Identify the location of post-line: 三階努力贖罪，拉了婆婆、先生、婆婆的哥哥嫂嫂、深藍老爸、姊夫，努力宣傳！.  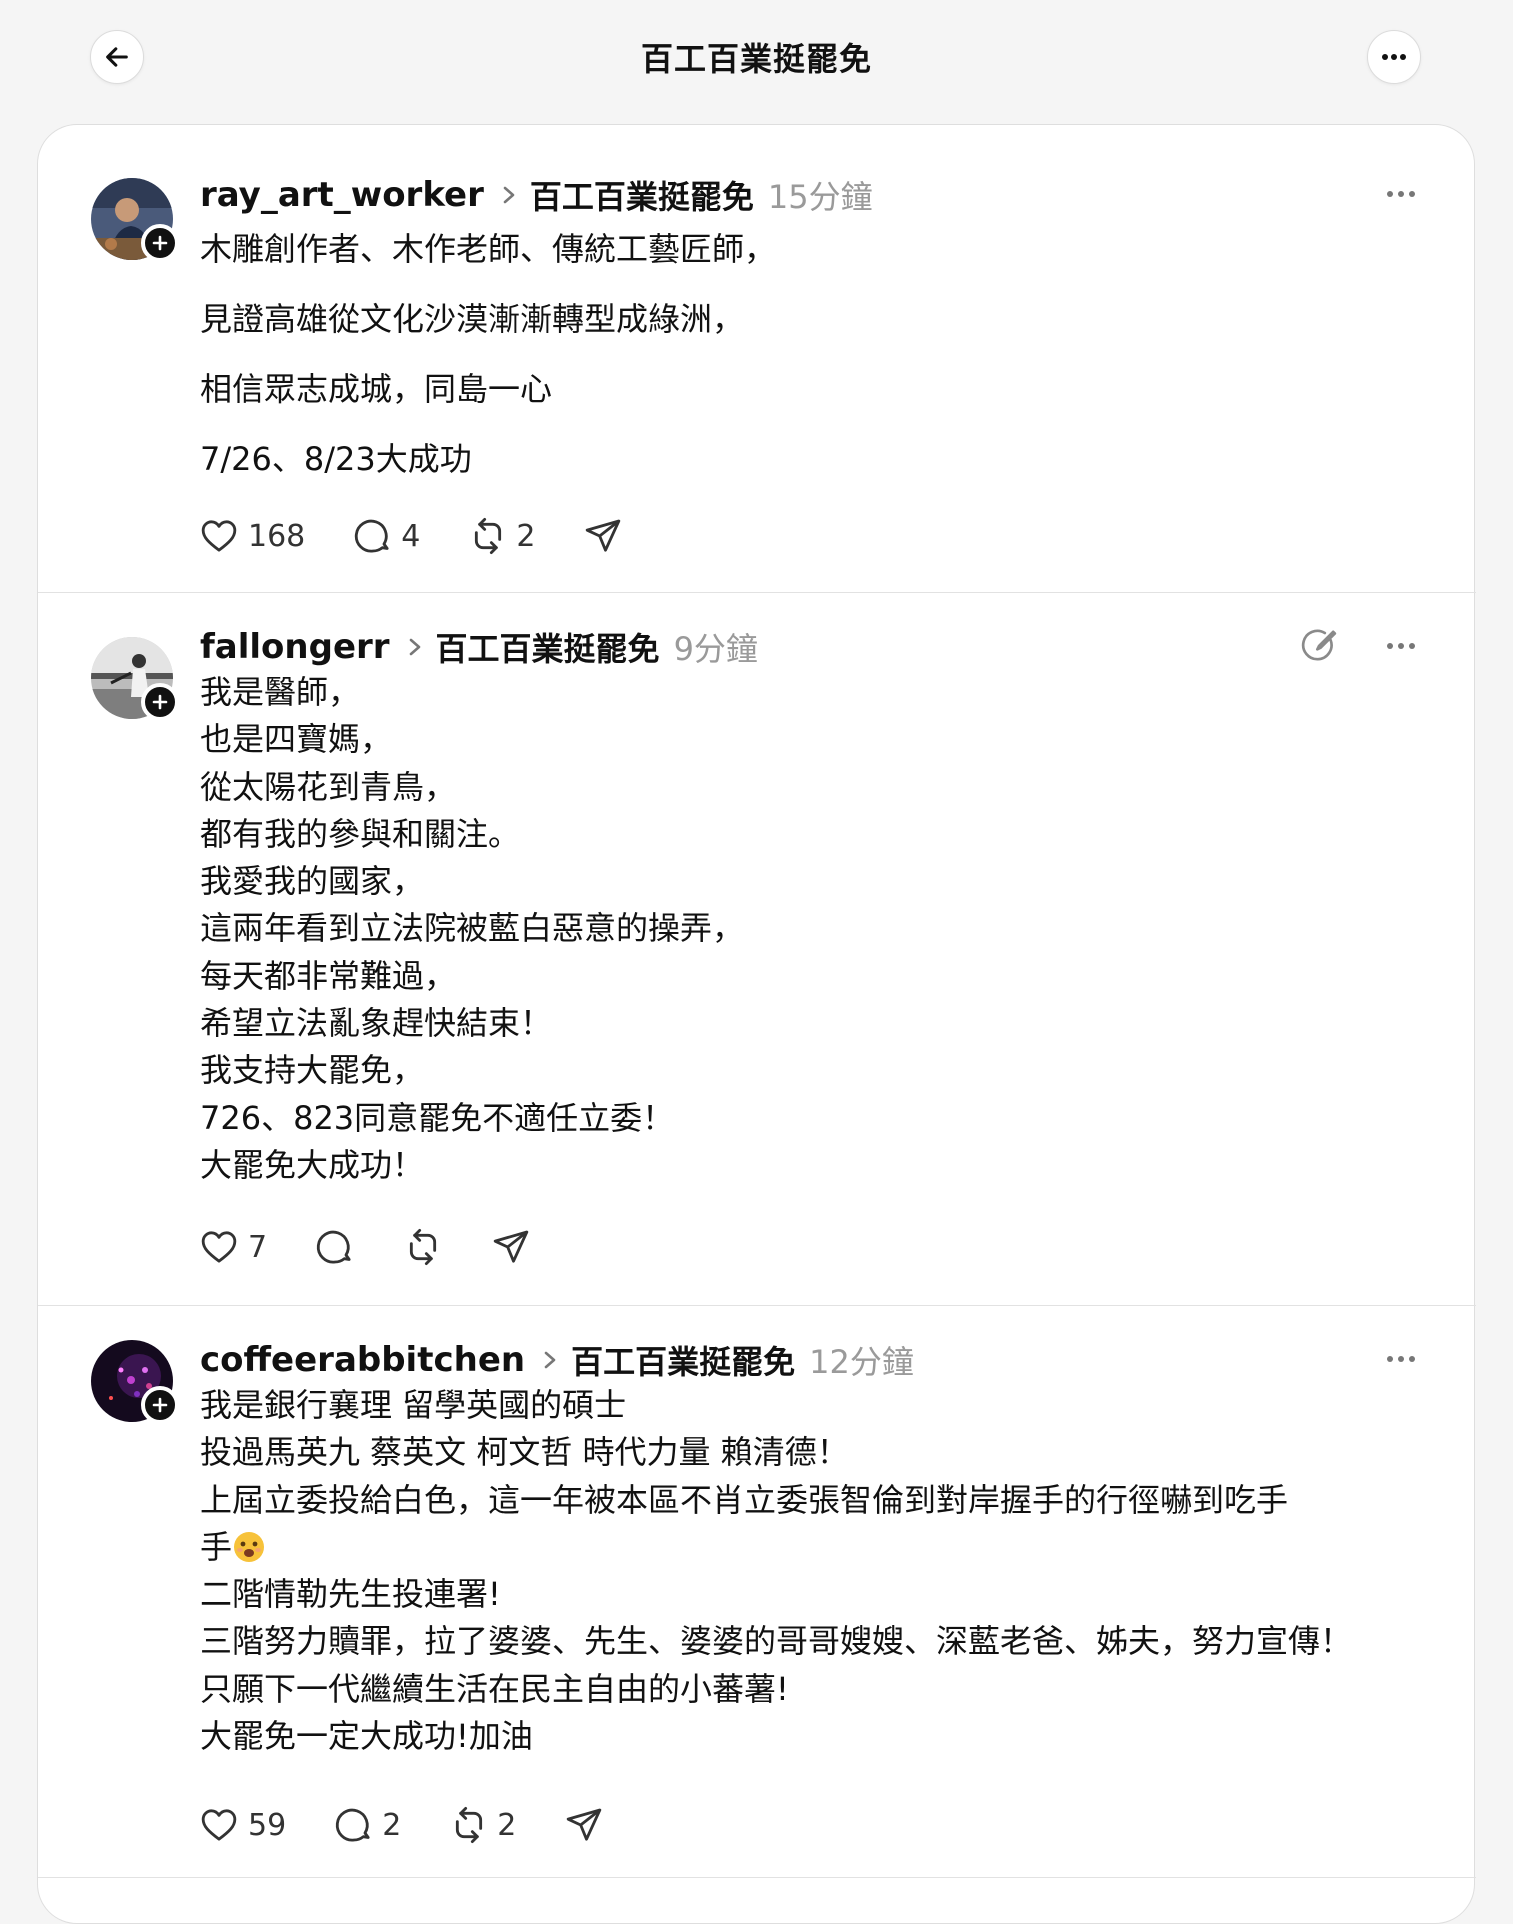
(776, 1641).